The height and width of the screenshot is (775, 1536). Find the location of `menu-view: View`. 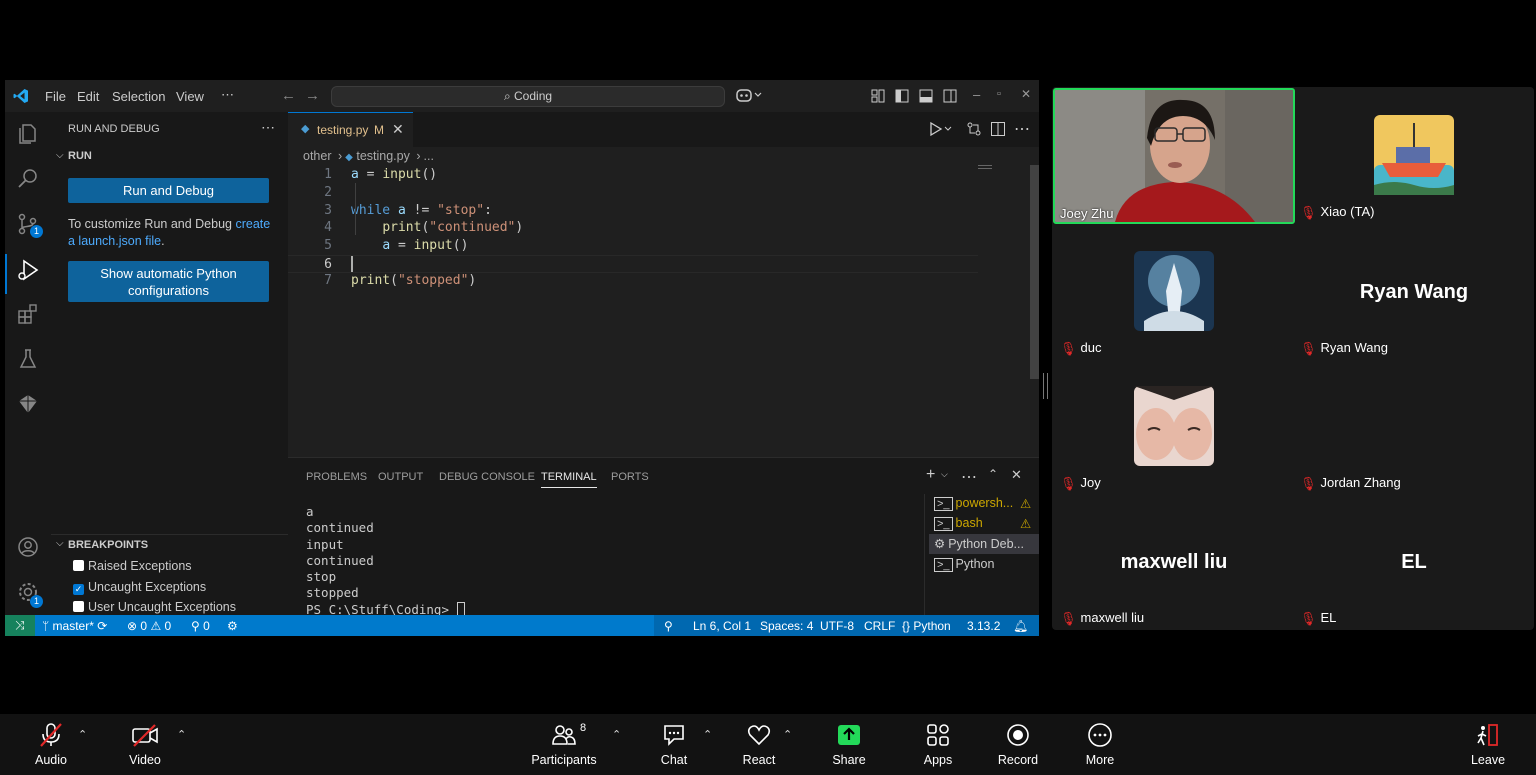

menu-view: View is located at coordinates (190, 96).